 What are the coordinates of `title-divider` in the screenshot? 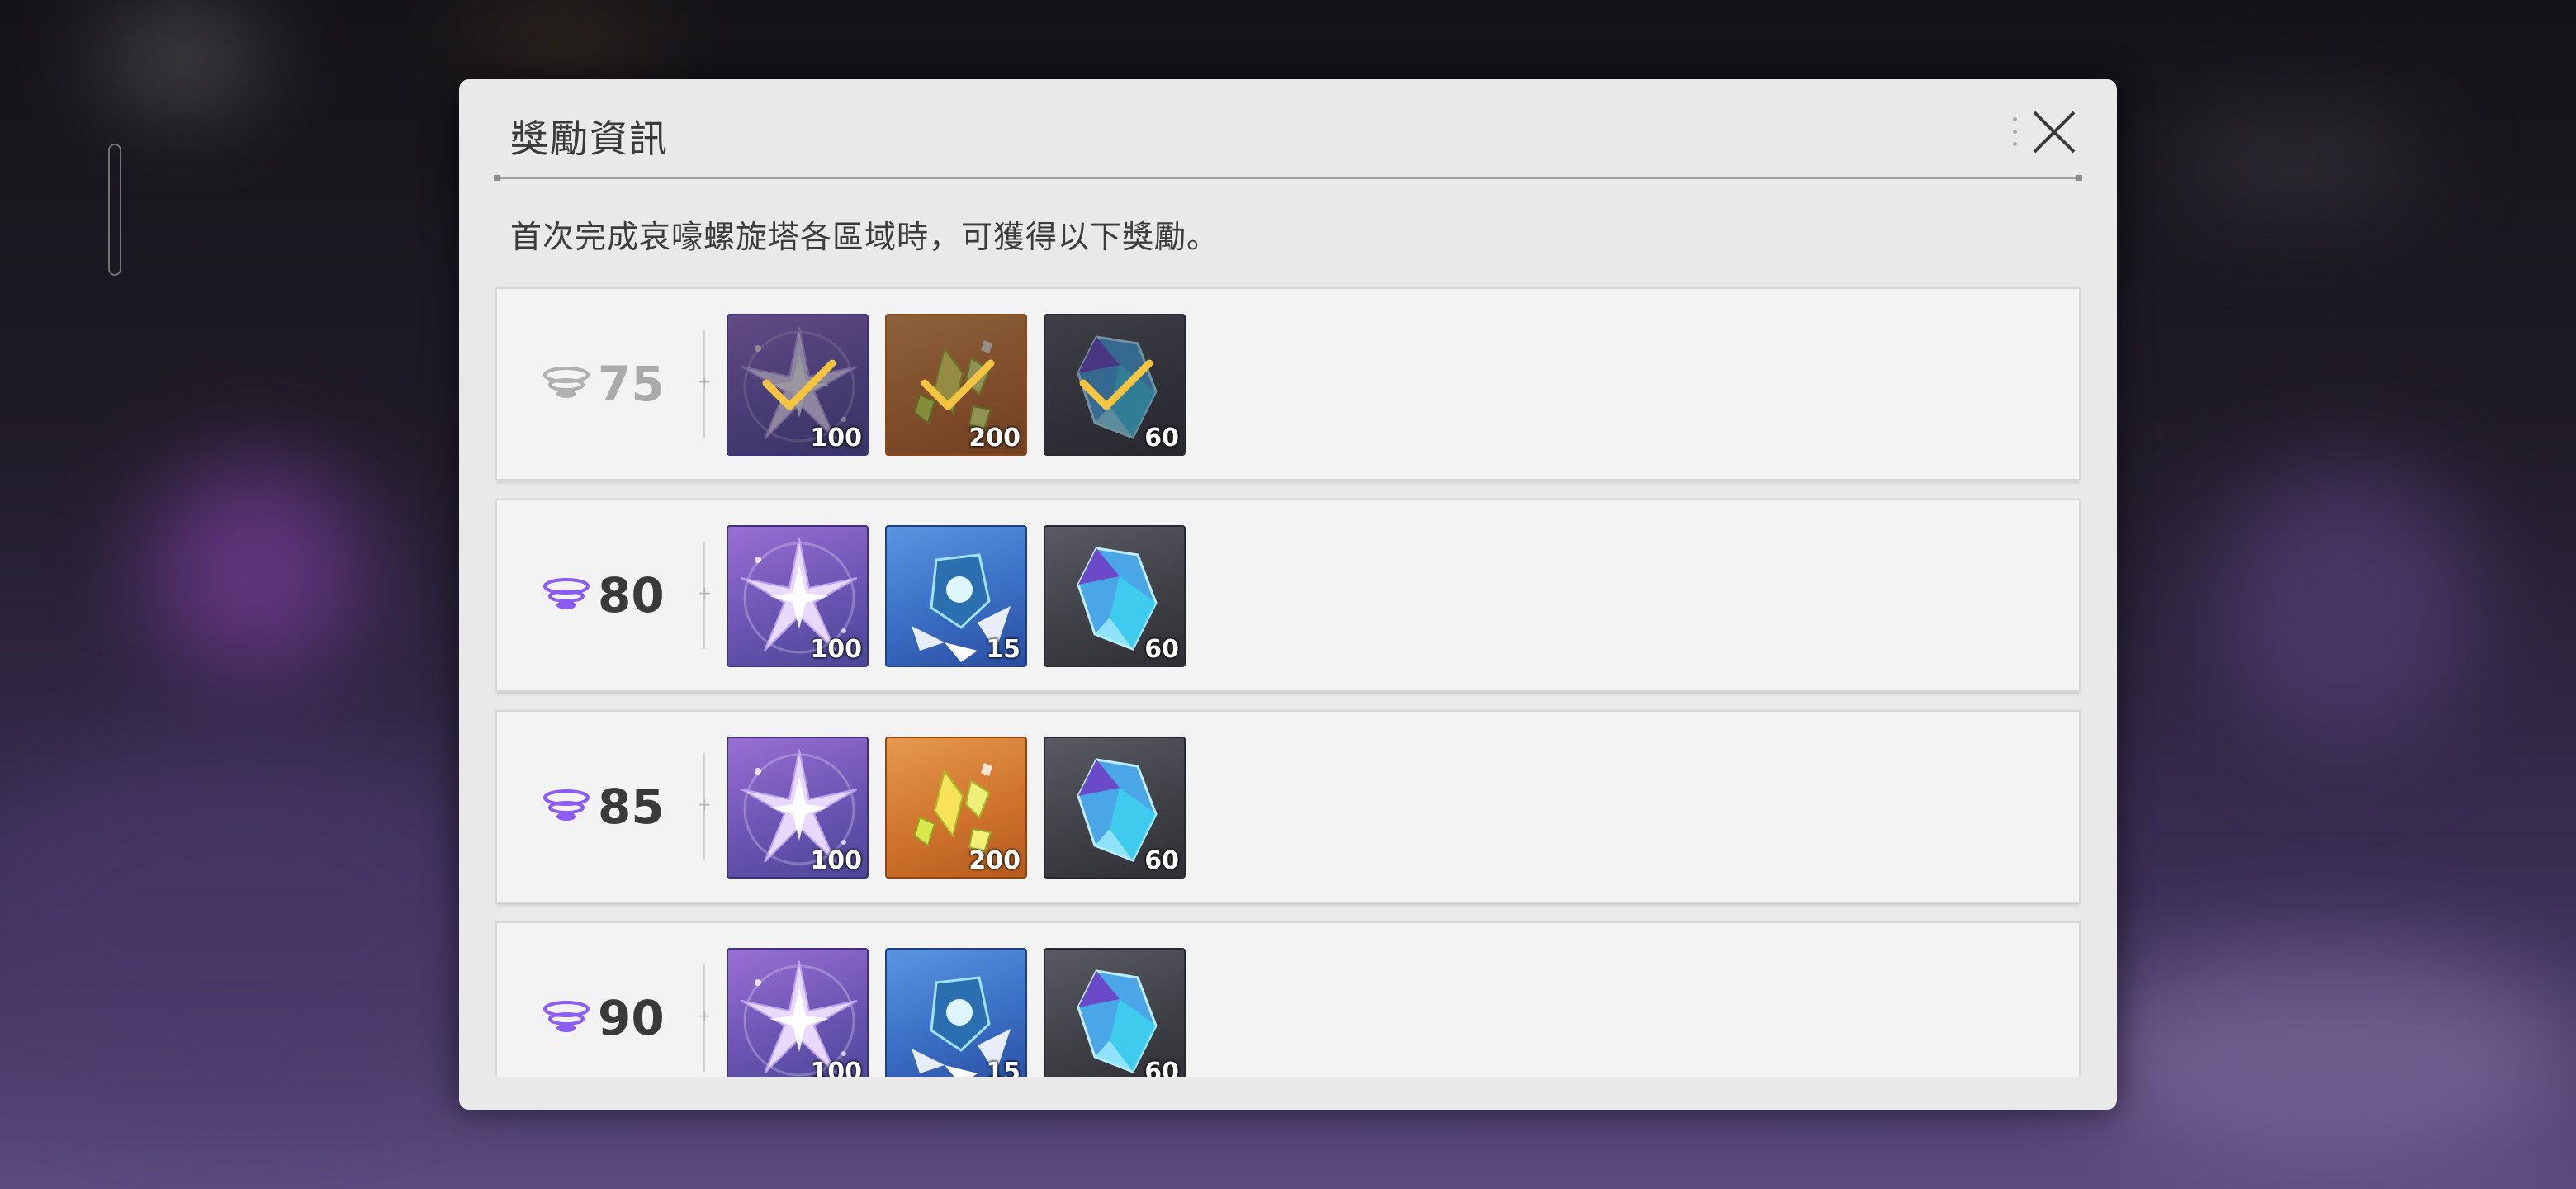 It's located at (1288, 178).